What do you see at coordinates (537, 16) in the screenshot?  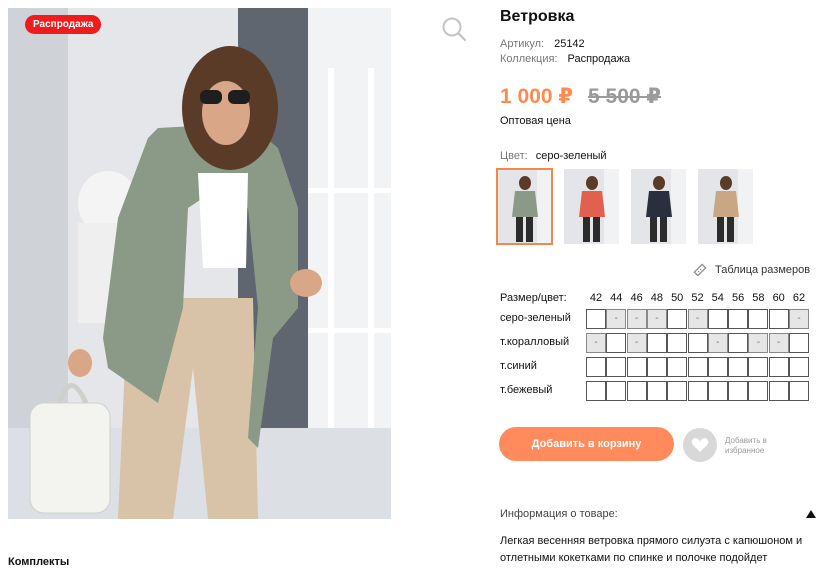 I see `product-title: Ветровка` at bounding box center [537, 16].